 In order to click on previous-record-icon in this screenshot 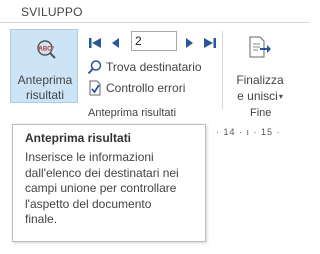, I will do `click(115, 43)`.